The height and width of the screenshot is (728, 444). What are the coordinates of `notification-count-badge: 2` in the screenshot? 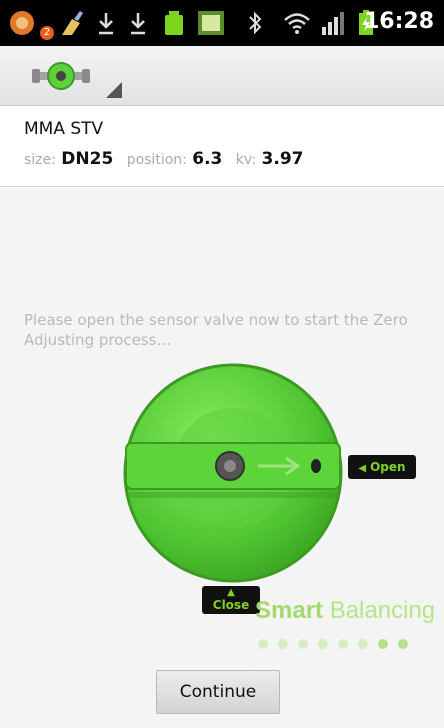 It's located at (47, 33).